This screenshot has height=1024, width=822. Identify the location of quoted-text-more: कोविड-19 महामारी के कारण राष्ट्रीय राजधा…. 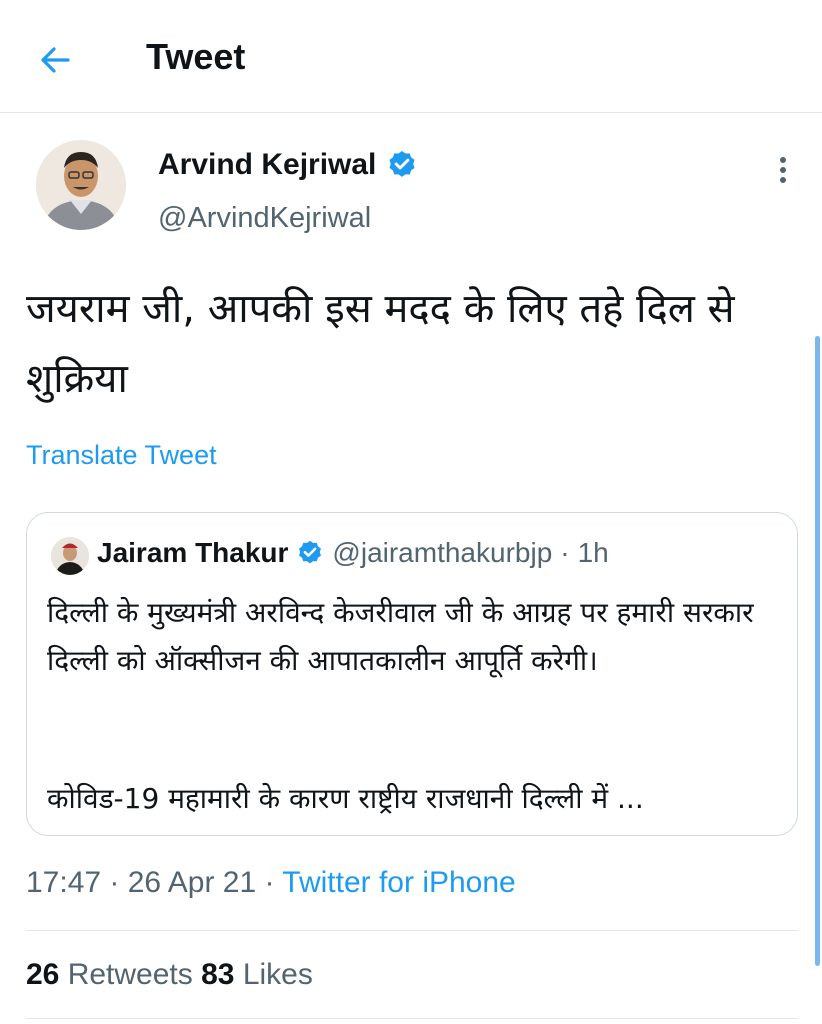
(345, 798).